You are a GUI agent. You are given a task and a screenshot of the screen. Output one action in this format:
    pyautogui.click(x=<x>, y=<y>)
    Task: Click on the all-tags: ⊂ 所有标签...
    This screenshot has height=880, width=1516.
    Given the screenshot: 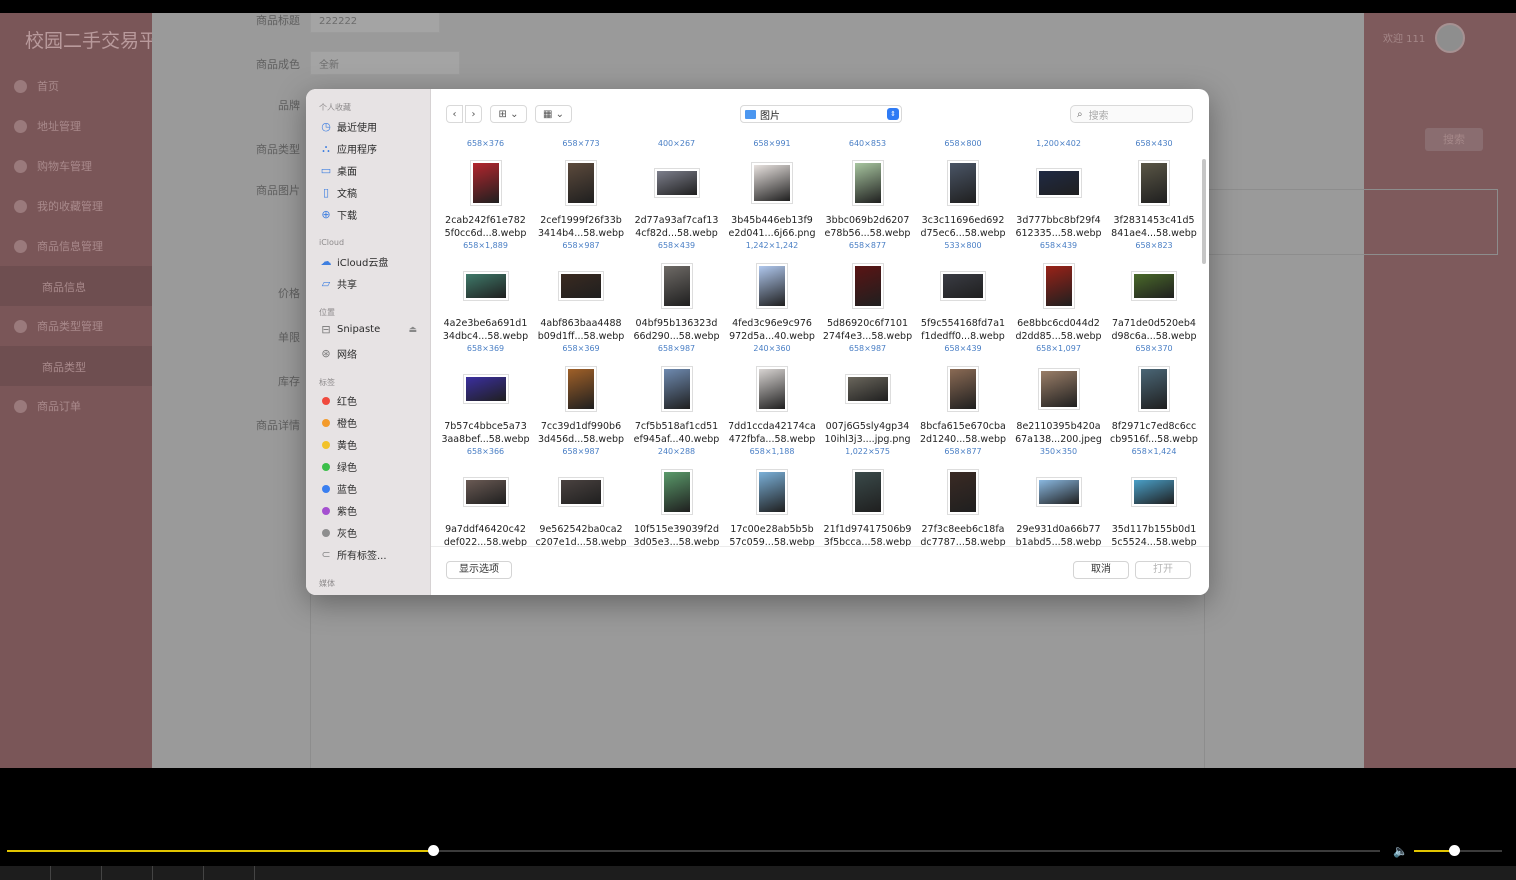 What is the action you would take?
    pyautogui.click(x=353, y=554)
    